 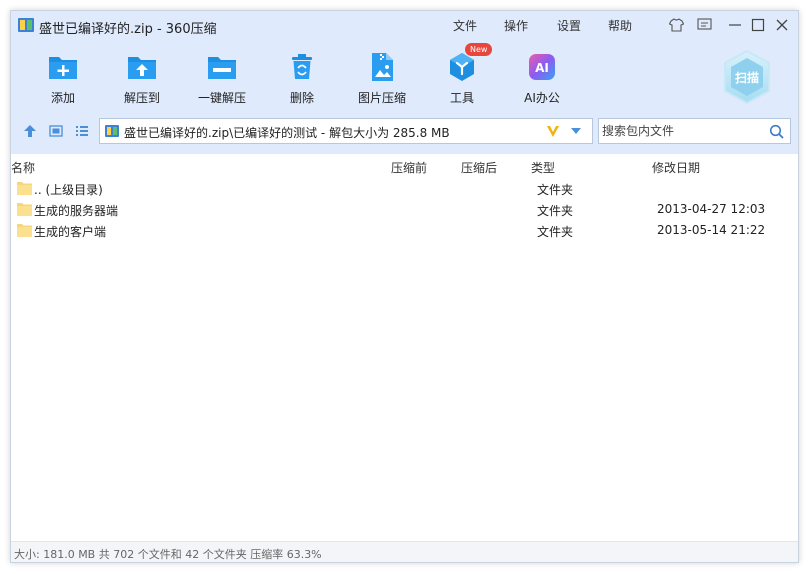 What do you see at coordinates (576, 131) in the screenshot?
I see `chevron-down-icon` at bounding box center [576, 131].